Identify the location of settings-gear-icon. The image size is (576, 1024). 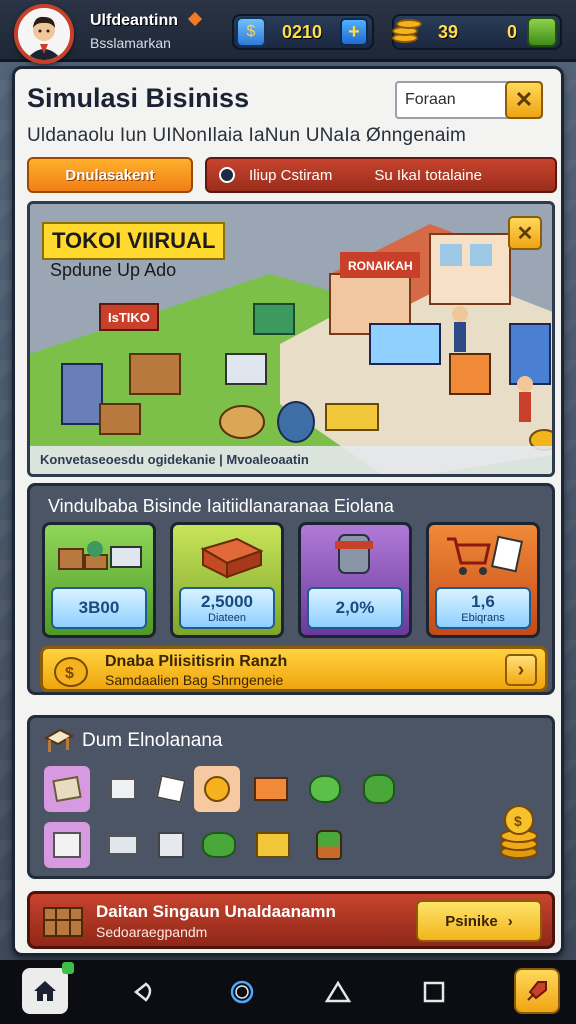
(542, 32).